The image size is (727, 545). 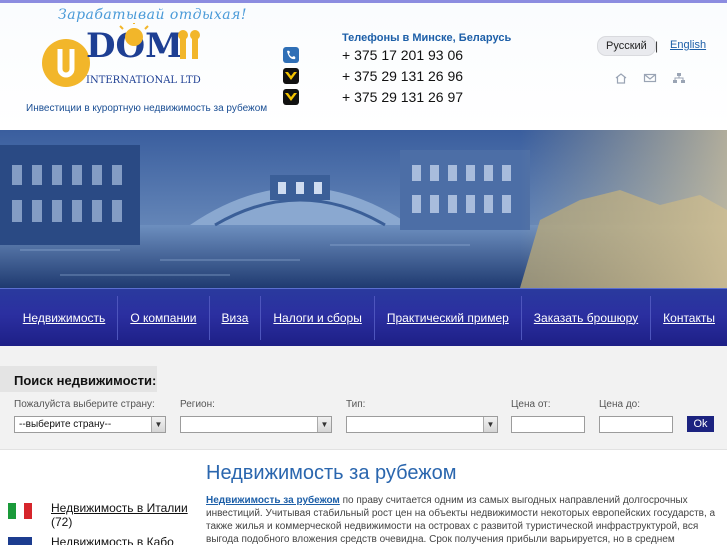 What do you see at coordinates (164, 317) in the screenshot?
I see `nav-item-about: О компании` at bounding box center [164, 317].